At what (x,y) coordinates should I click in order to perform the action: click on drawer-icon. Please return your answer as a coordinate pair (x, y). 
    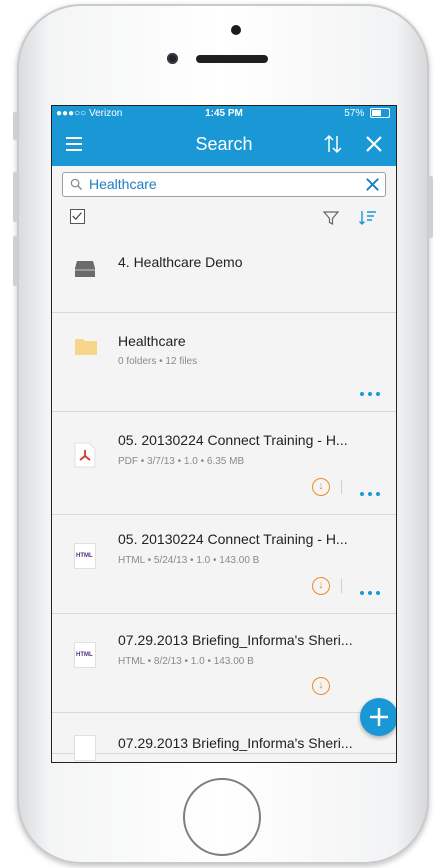
    Looking at the image, I should click on (85, 269).